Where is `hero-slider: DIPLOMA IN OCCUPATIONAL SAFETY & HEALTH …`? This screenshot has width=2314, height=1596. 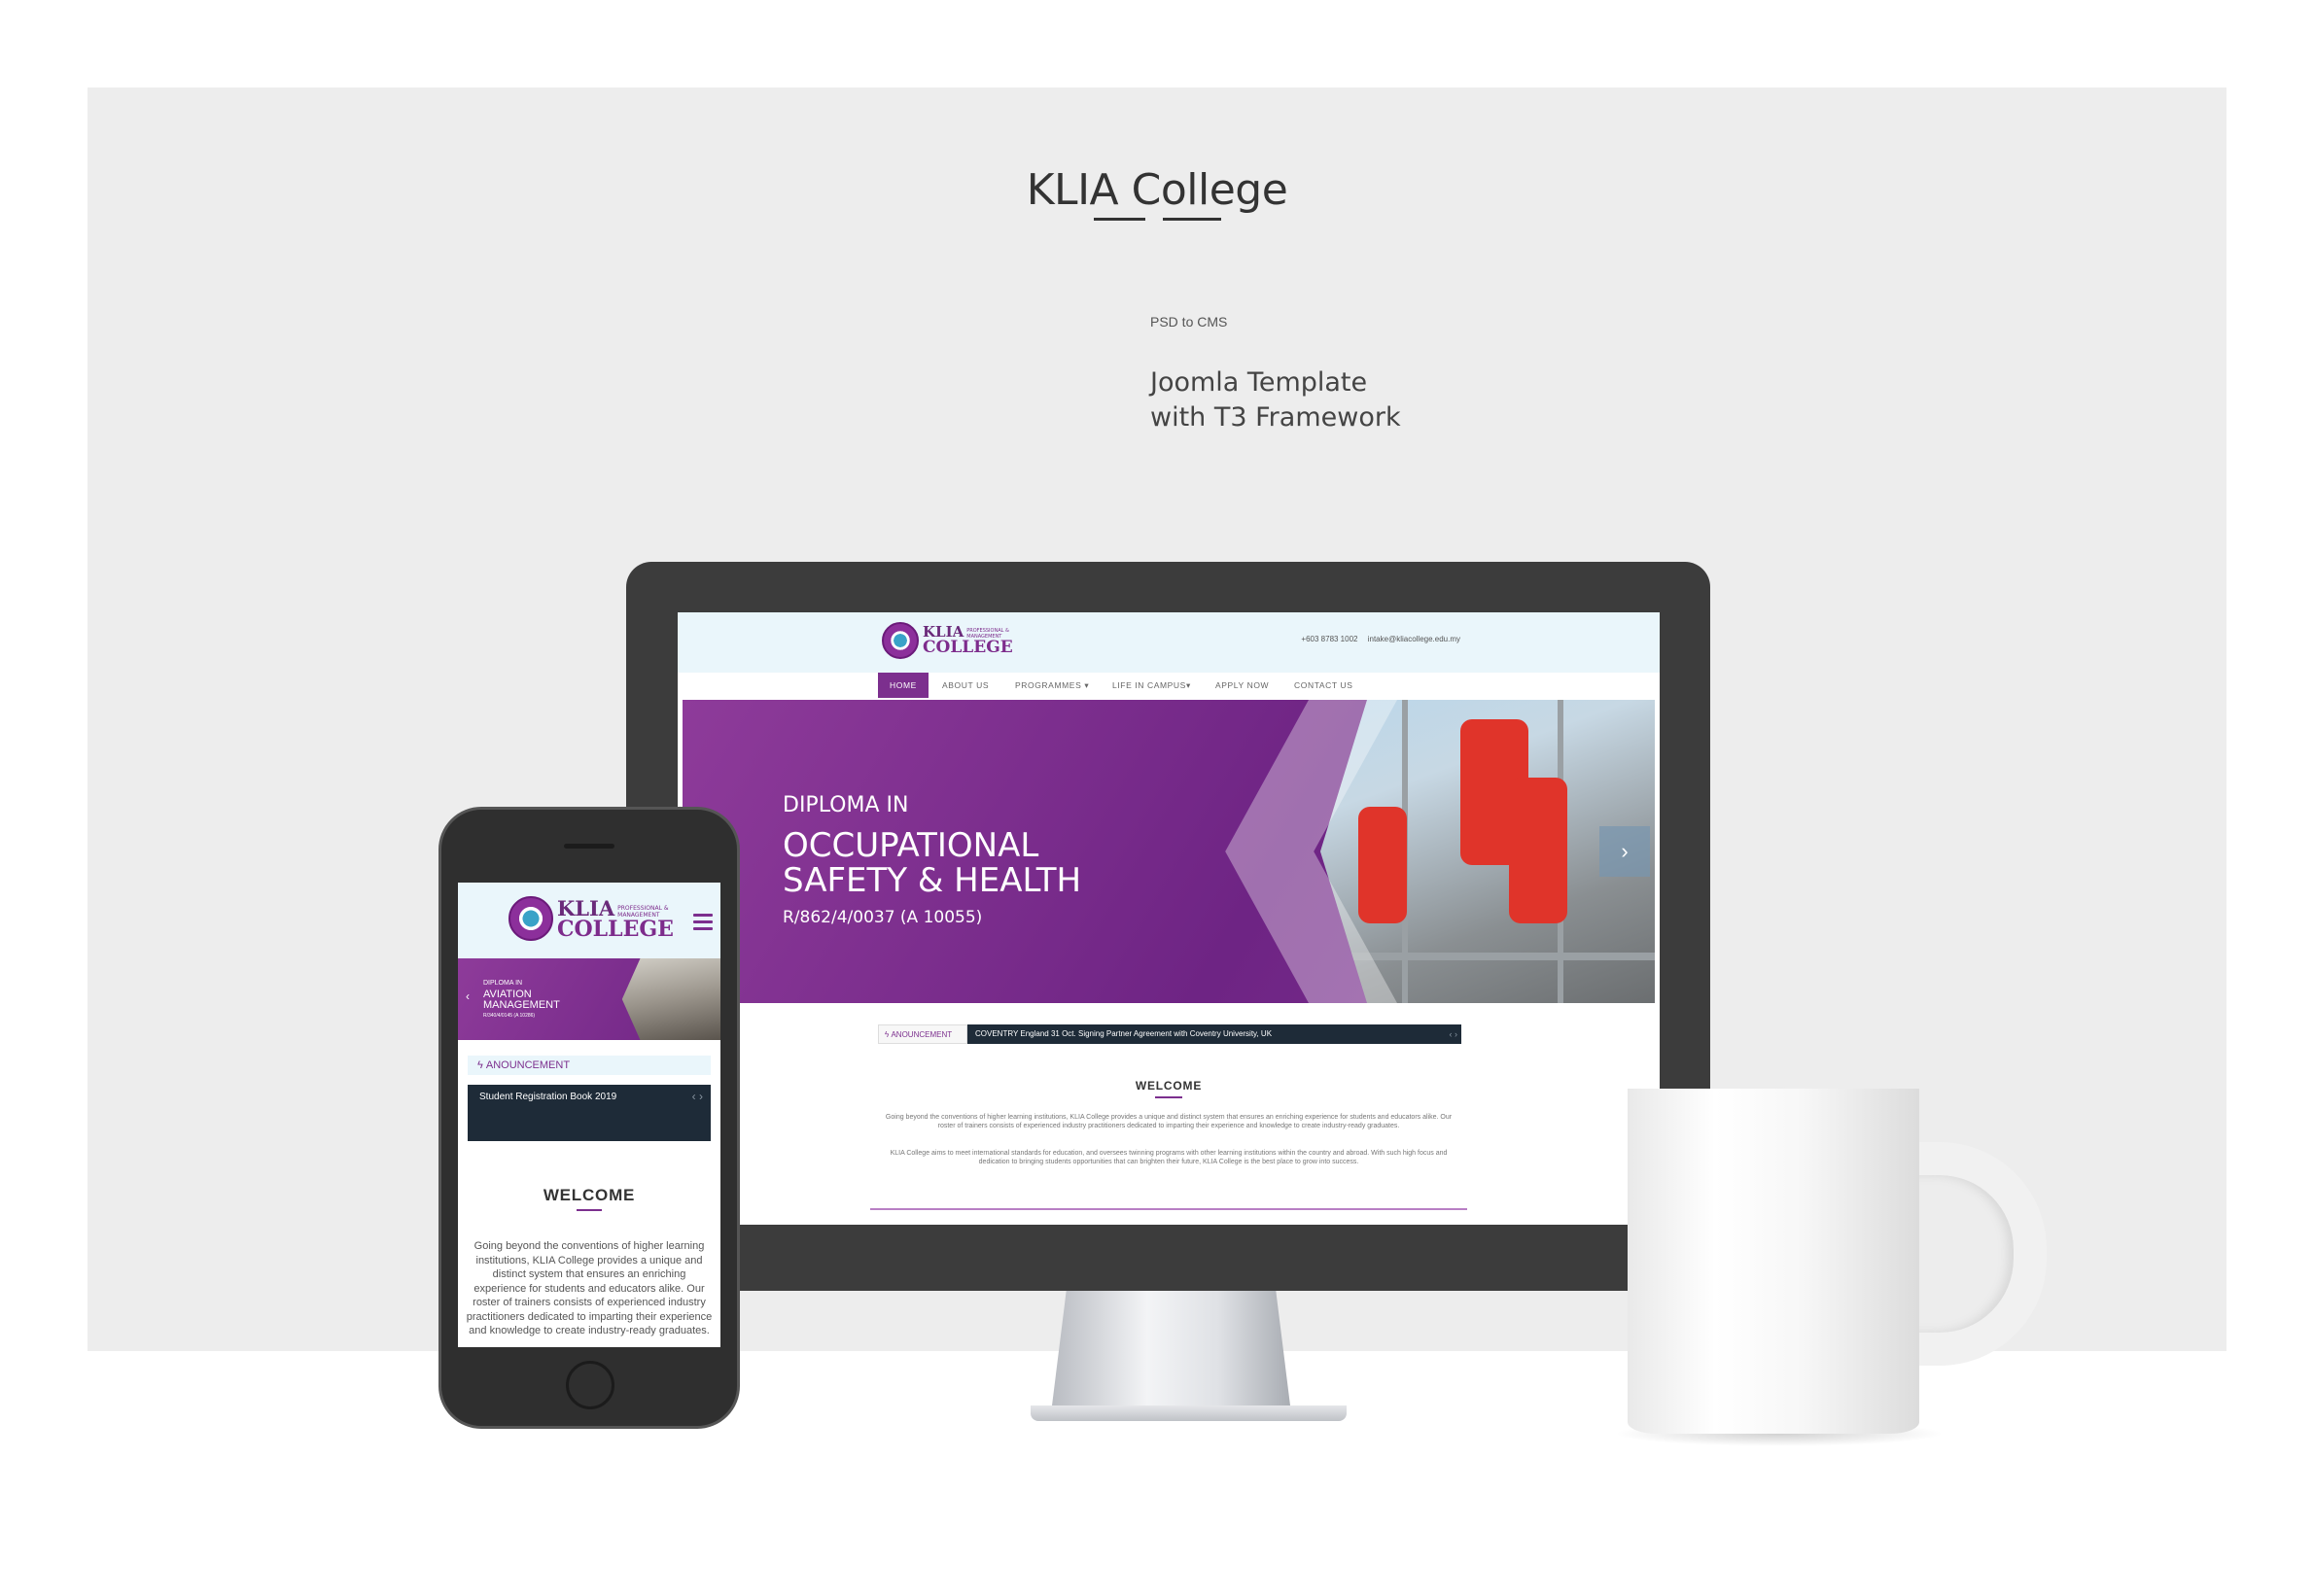
hero-slider: DIPLOMA IN OCCUPATIONAL SAFETY & HEALTH … is located at coordinates (1169, 851).